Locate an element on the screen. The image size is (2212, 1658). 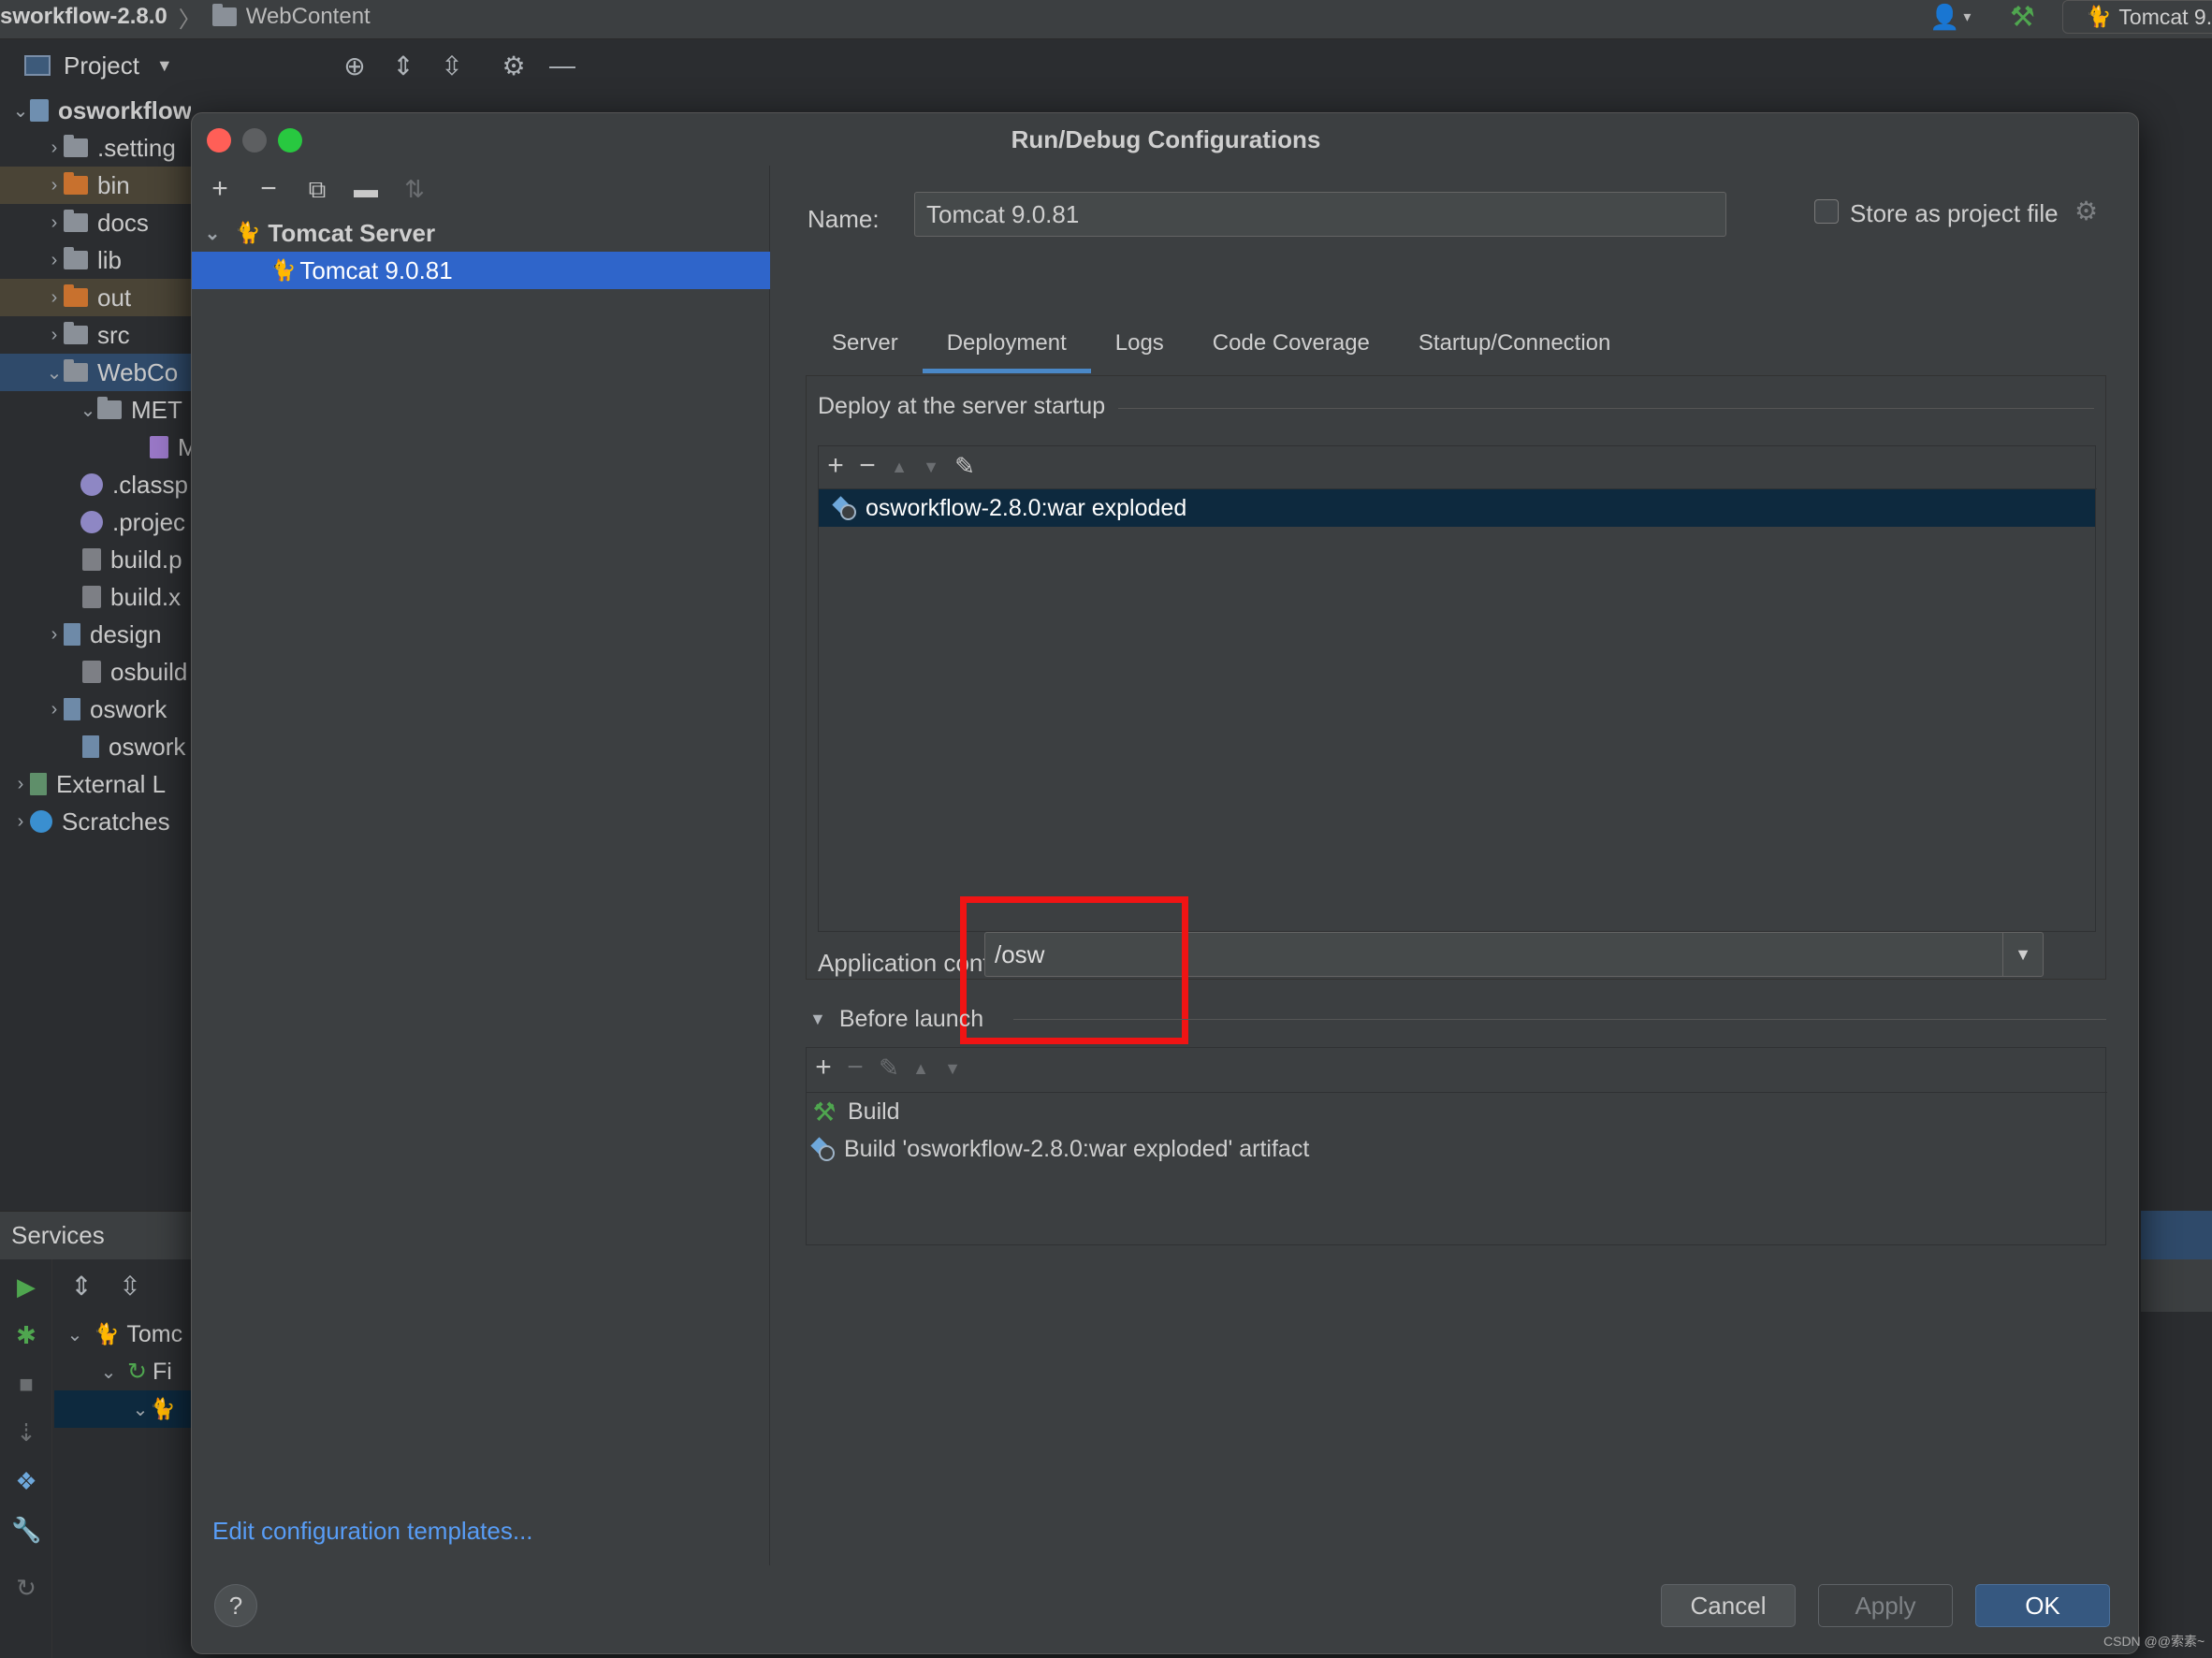
tree-toolbar: + − ⧉ ▬ ⇅ is located at coordinates (481, 190).